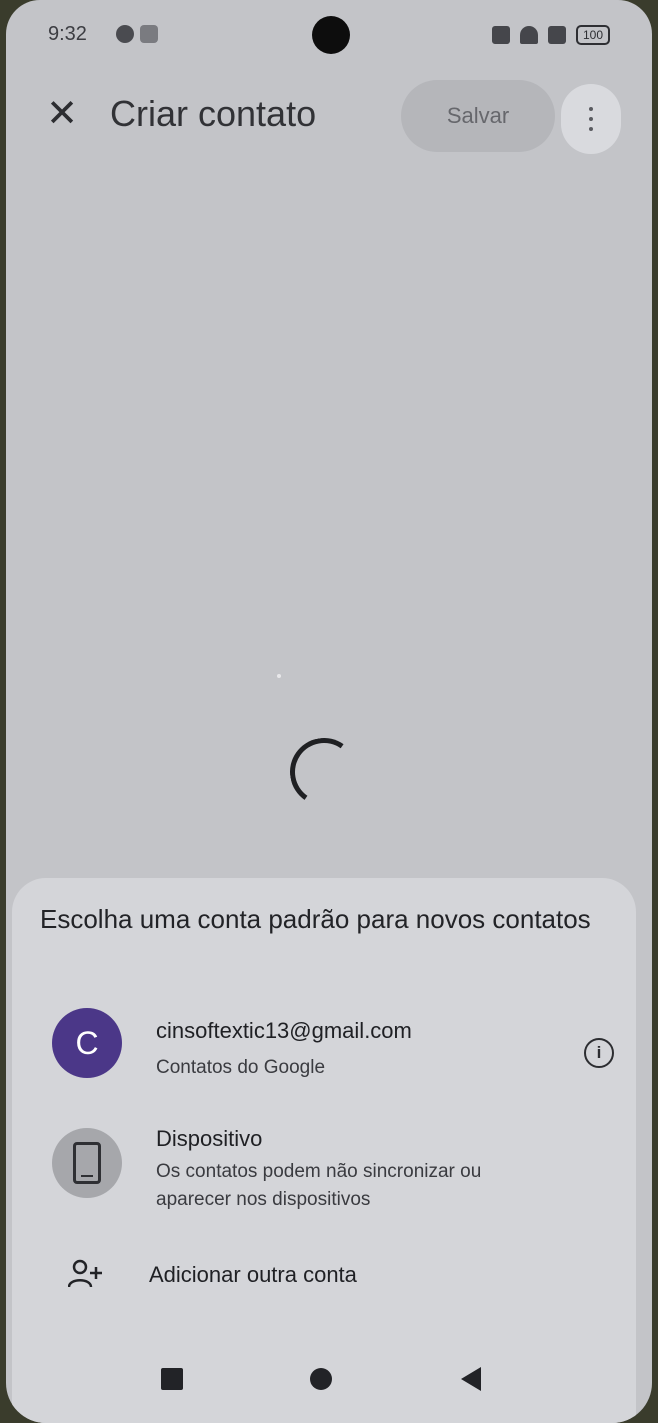 The height and width of the screenshot is (1423, 658). Describe the element at coordinates (241, 1067) in the screenshot. I see `account-type: Contatos do Google` at that location.